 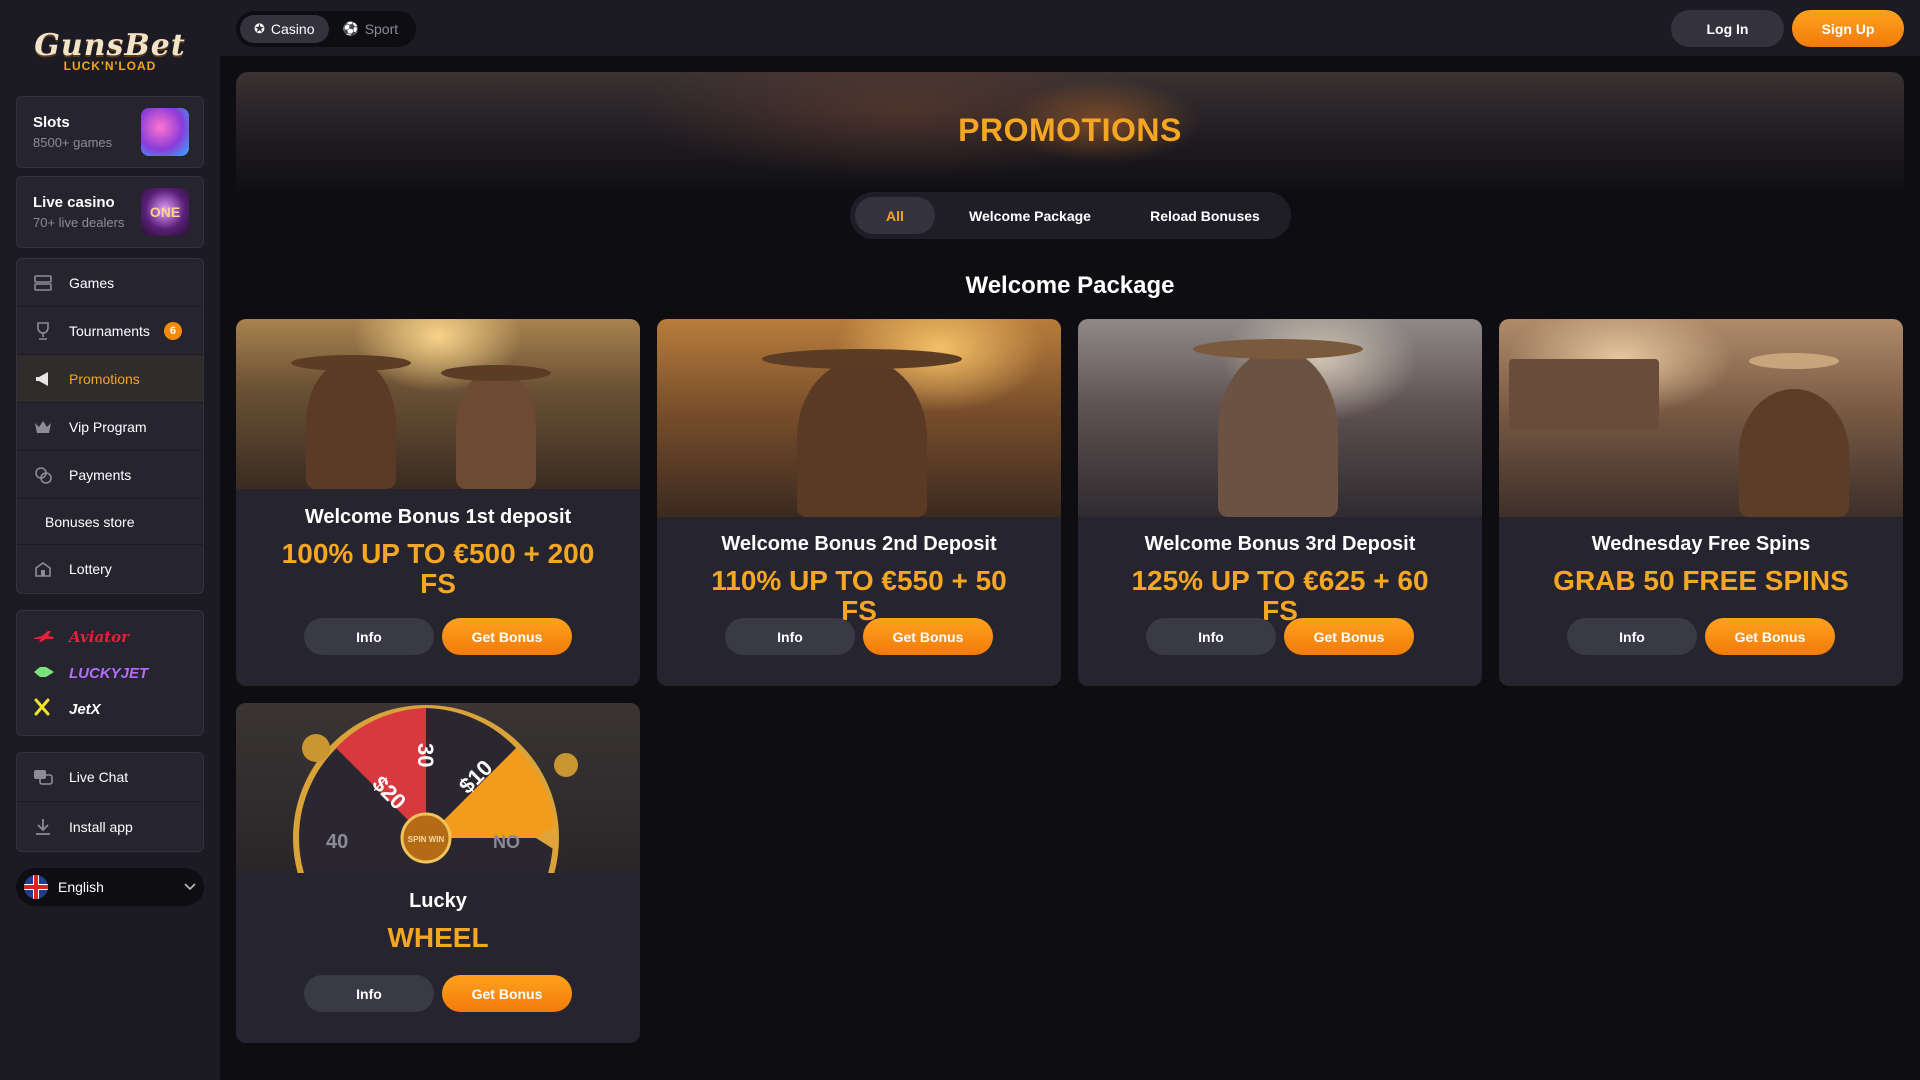 What do you see at coordinates (438, 937) in the screenshot?
I see `promo-value: WHEEL` at bounding box center [438, 937].